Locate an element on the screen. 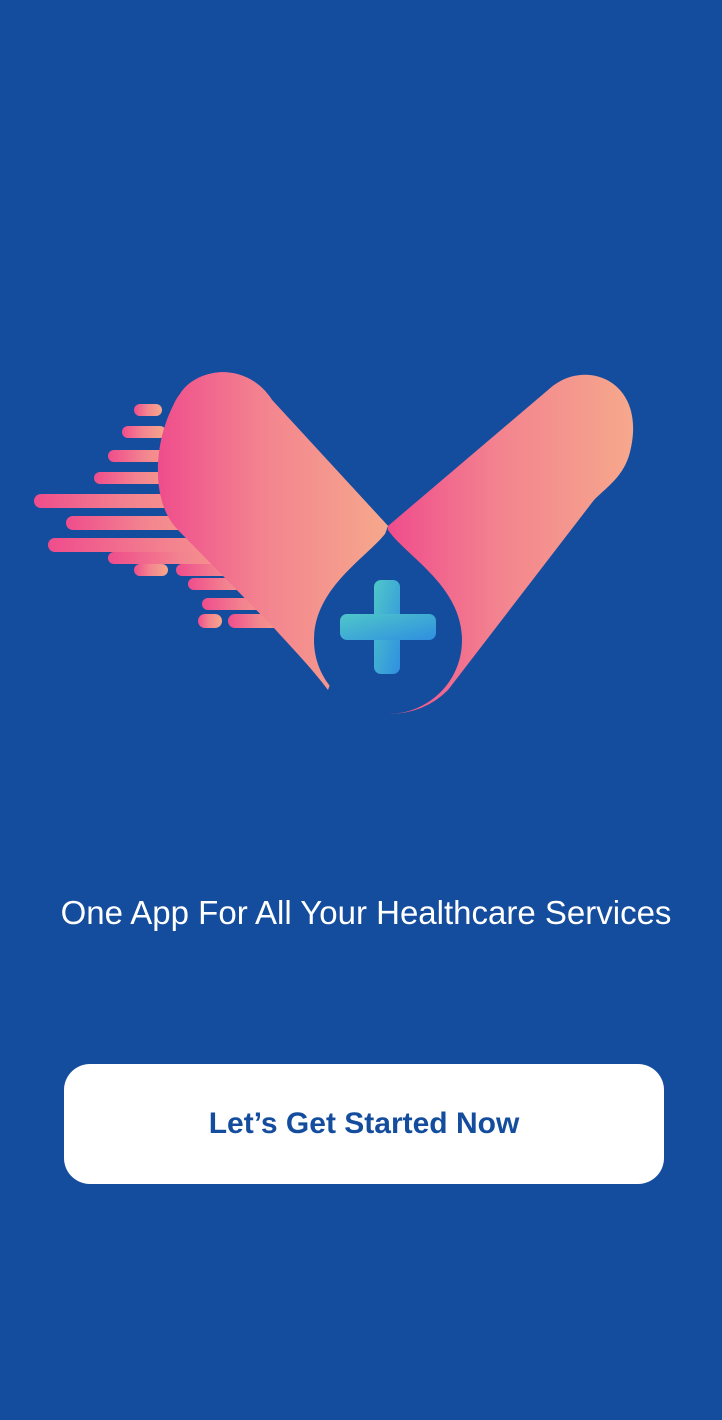 The width and height of the screenshot is (722, 1420). get-started-button-label: Let’s Get Started Now is located at coordinates (364, 1123).